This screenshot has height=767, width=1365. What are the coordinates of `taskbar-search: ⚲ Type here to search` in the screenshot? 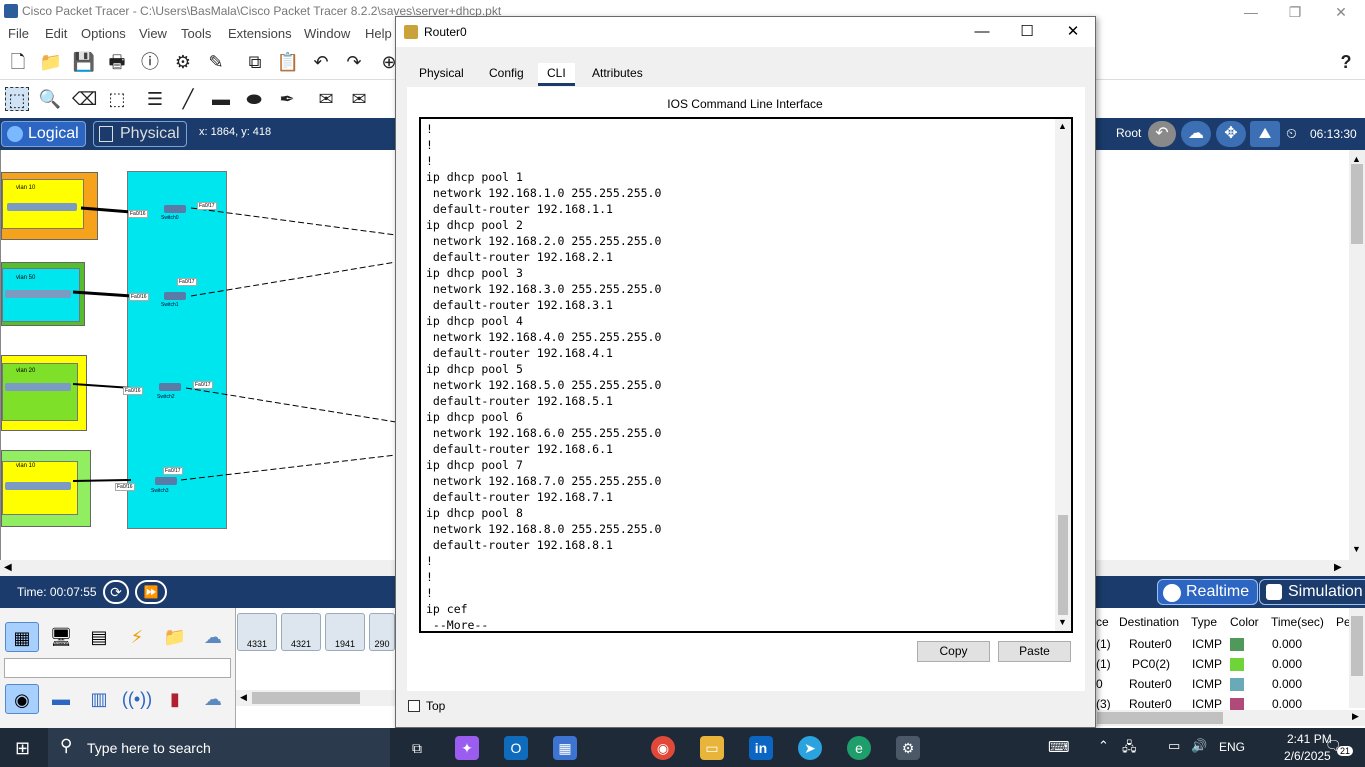 It's located at (219, 747).